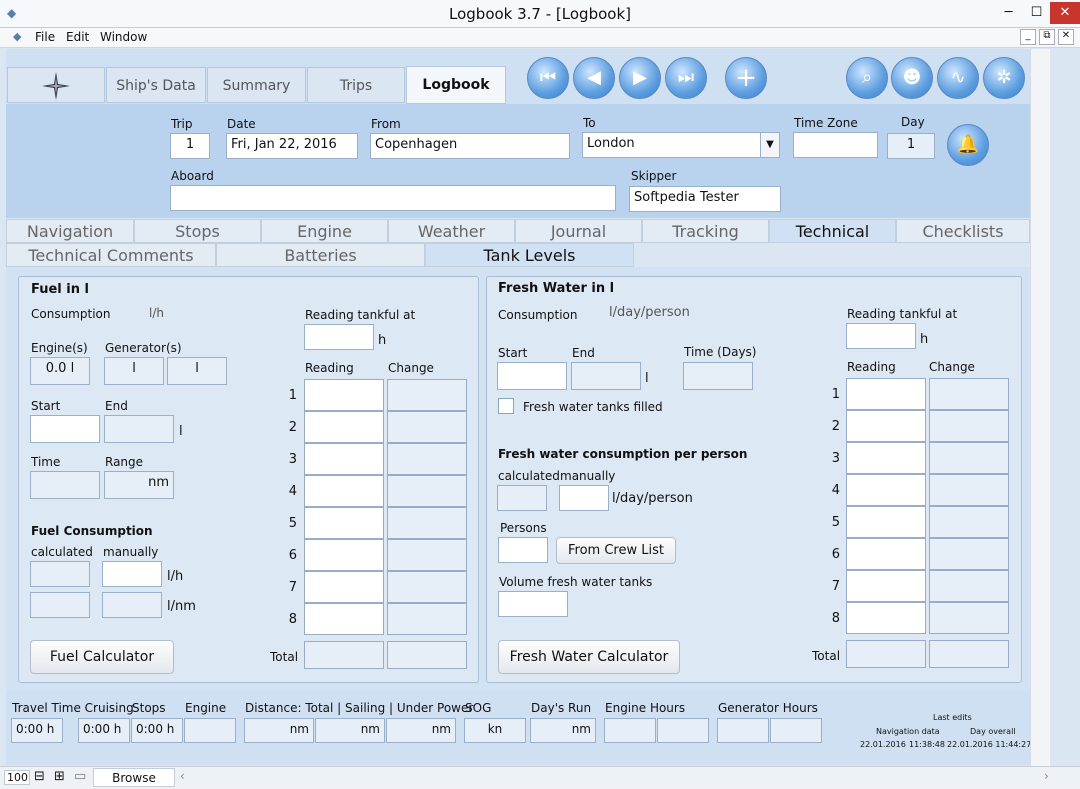  I want to click on subtab-checklists: Checklists, so click(963, 231).